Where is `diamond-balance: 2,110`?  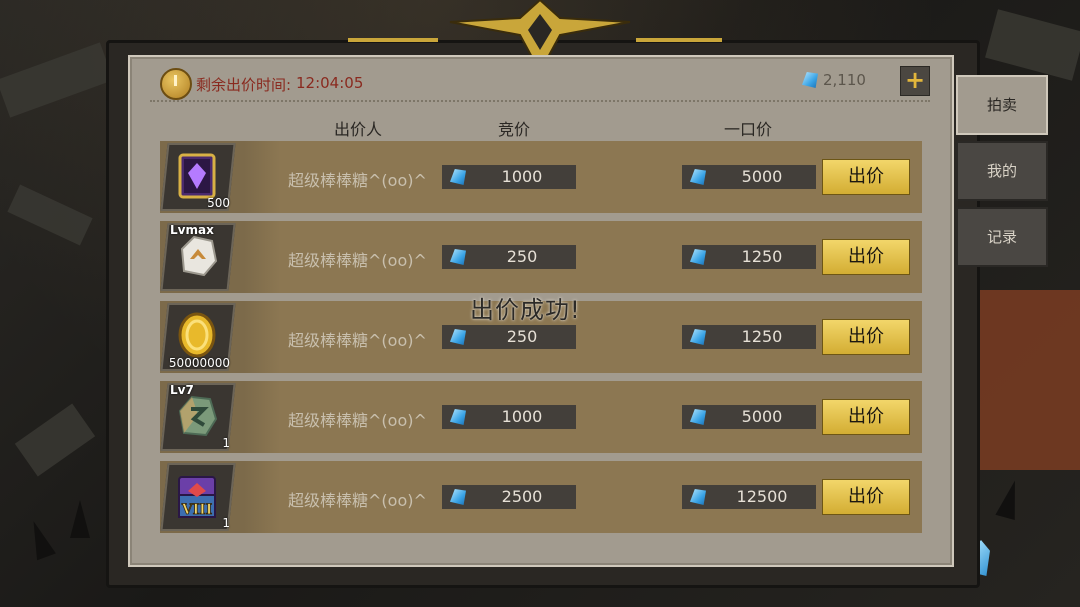
diamond-balance: 2,110 is located at coordinates (844, 80).